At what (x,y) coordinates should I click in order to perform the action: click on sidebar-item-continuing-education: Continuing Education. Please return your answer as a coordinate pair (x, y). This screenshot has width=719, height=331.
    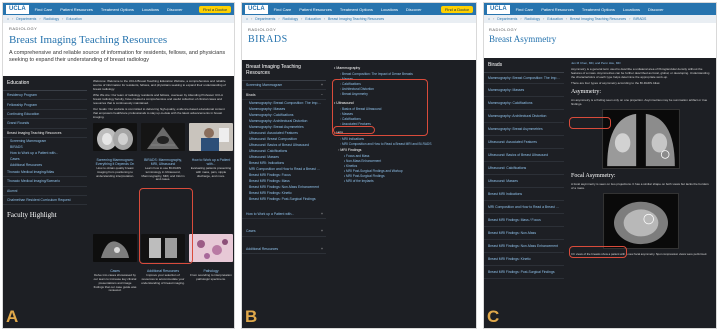
    Looking at the image, I should click on (45, 115).